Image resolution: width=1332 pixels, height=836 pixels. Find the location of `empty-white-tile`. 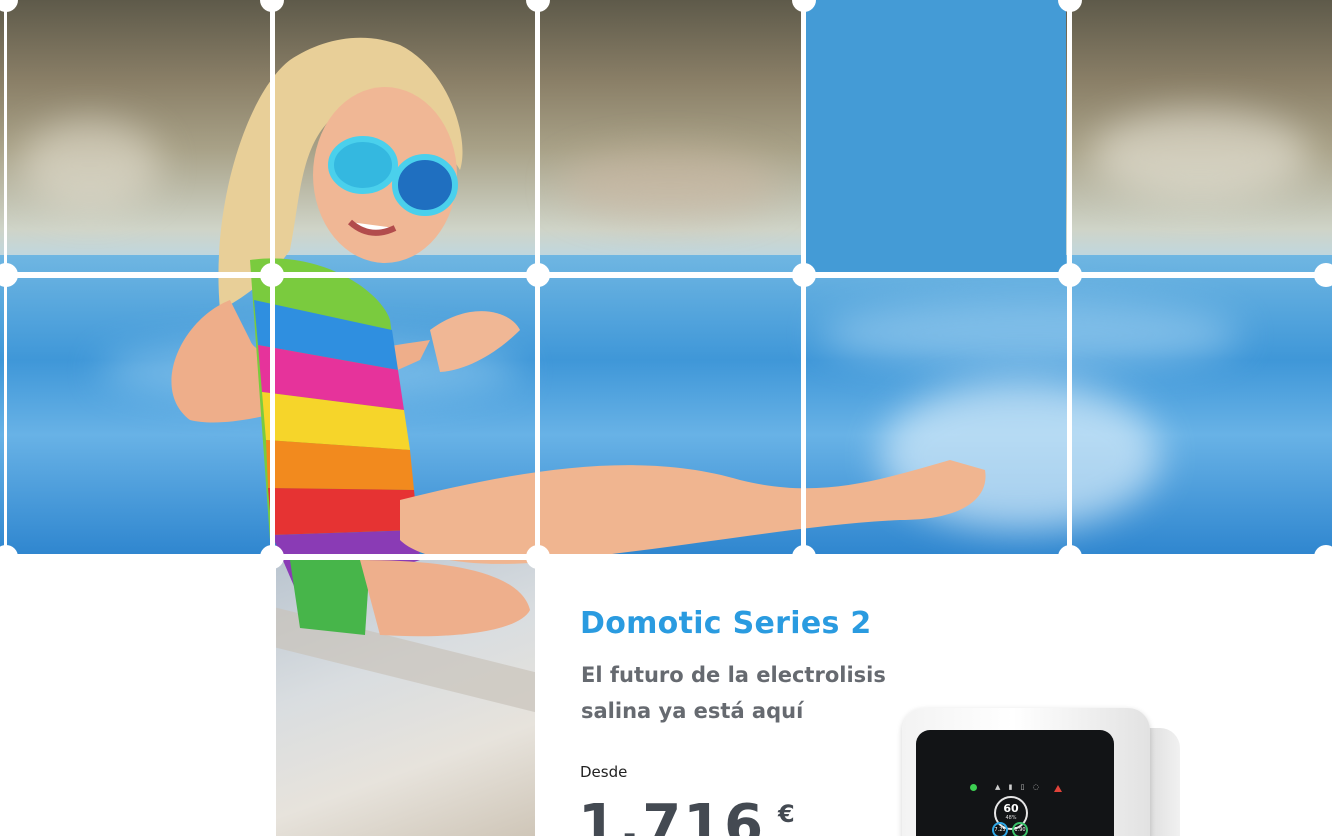

empty-white-tile is located at coordinates (140, 697).